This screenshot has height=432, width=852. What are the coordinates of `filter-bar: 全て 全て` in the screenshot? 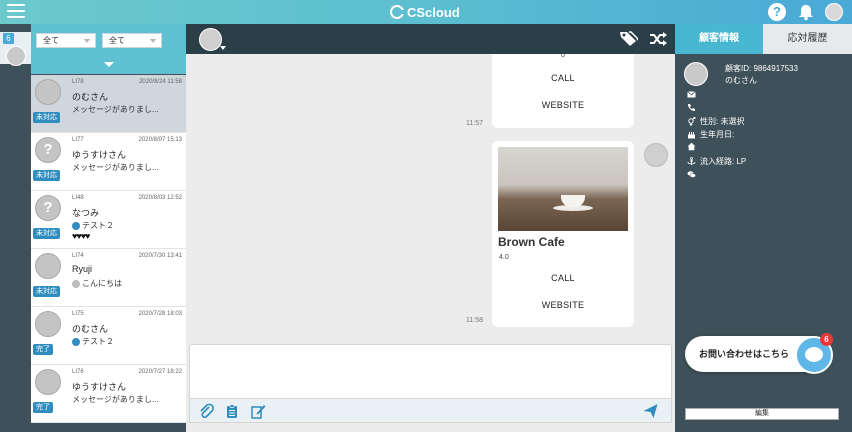 It's located at (108, 49).